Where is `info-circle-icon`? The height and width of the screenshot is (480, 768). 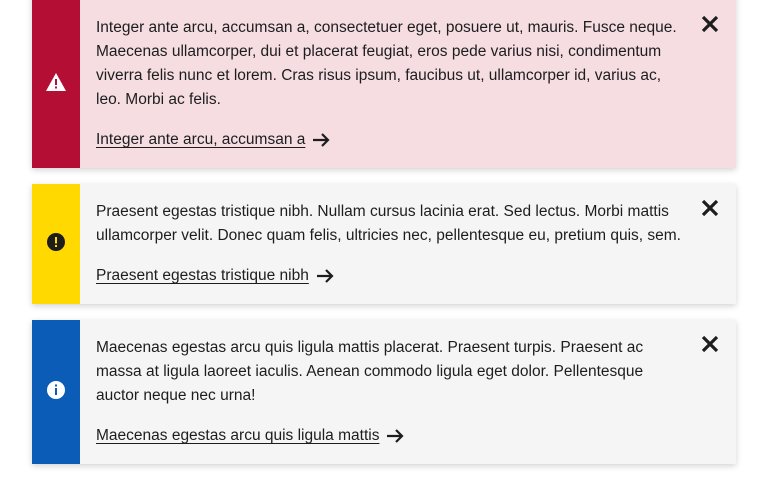
info-circle-icon is located at coordinates (56, 392).